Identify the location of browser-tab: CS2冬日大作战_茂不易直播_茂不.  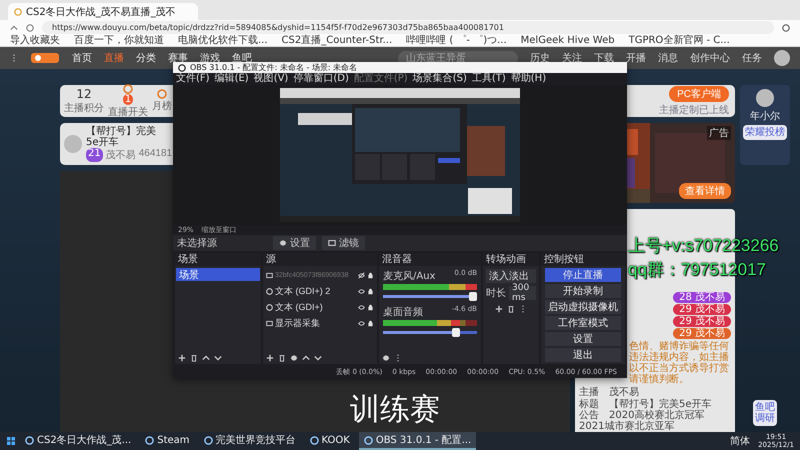
(103, 11).